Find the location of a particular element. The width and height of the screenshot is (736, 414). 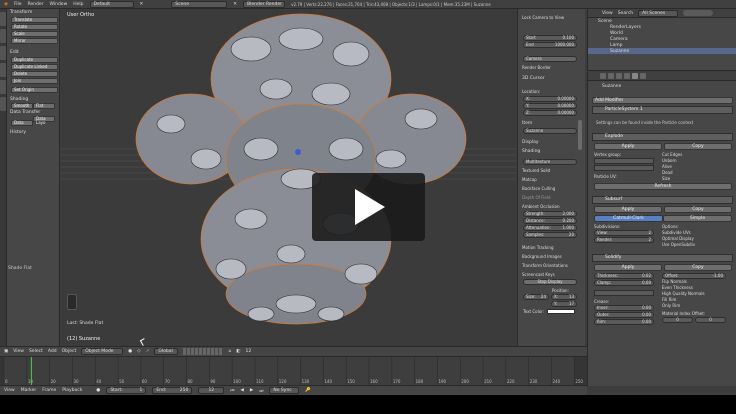

use-opensubdiv-checkbox: Use OpenSubdiv is located at coordinates (678, 245).